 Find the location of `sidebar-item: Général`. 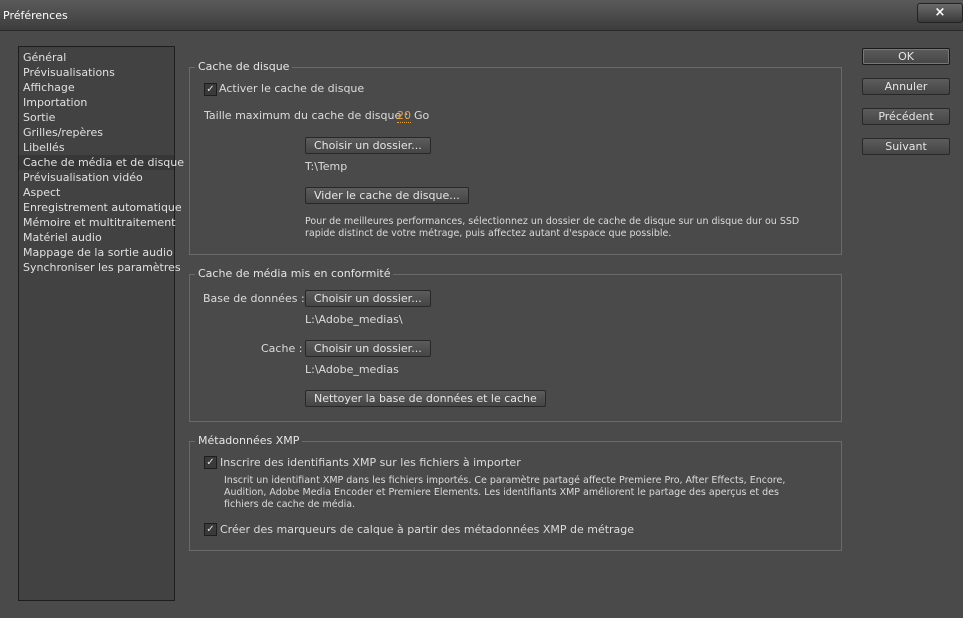

sidebar-item: Général is located at coordinates (96, 57).